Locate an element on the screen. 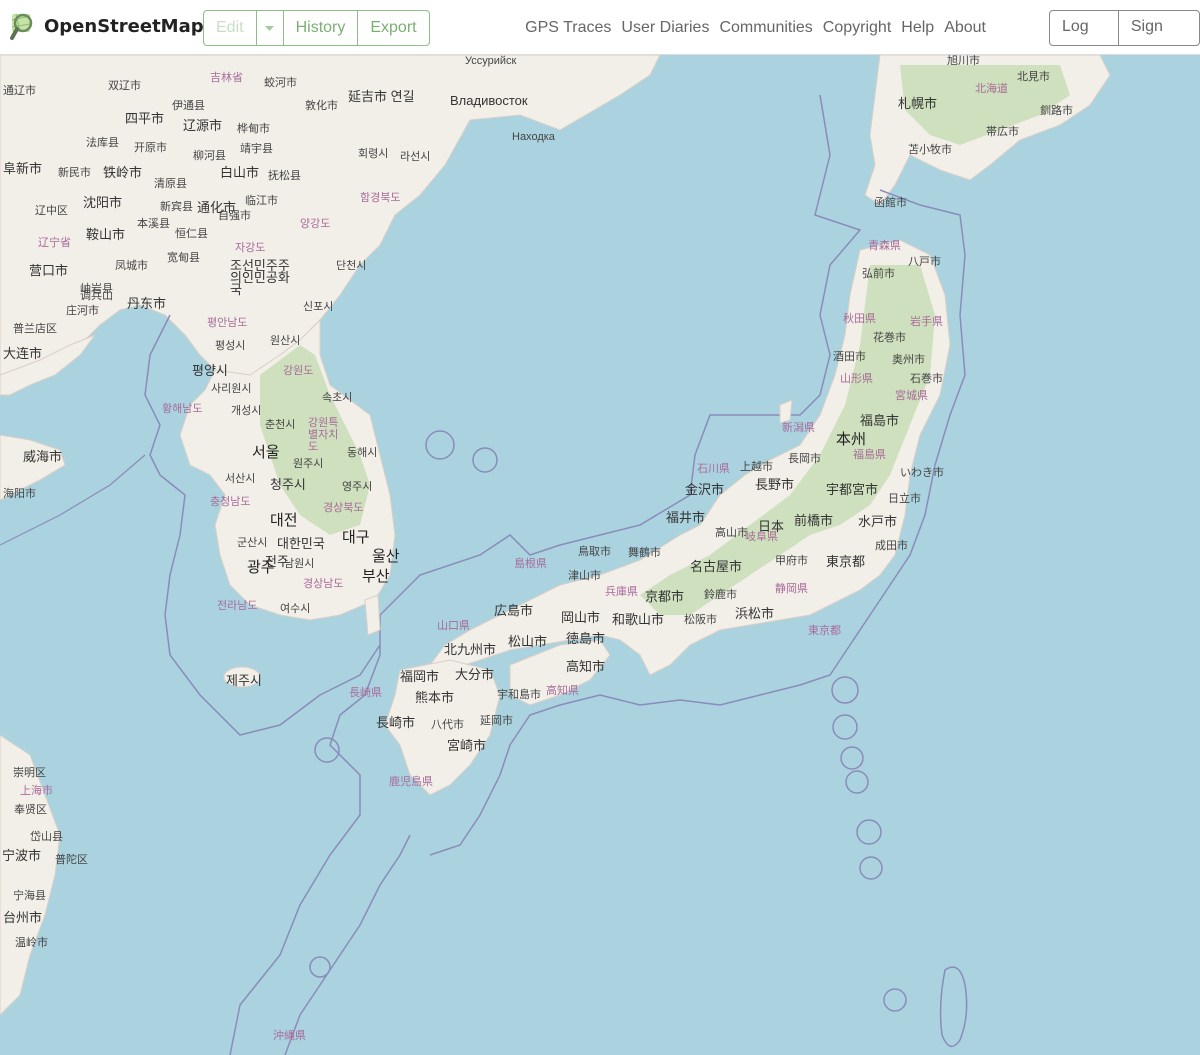  map-label: 원산시 is located at coordinates (285, 341).